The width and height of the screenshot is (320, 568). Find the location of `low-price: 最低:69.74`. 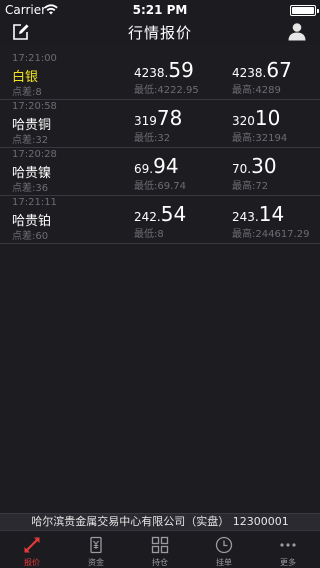

low-price: 最低:69.74 is located at coordinates (160, 186).